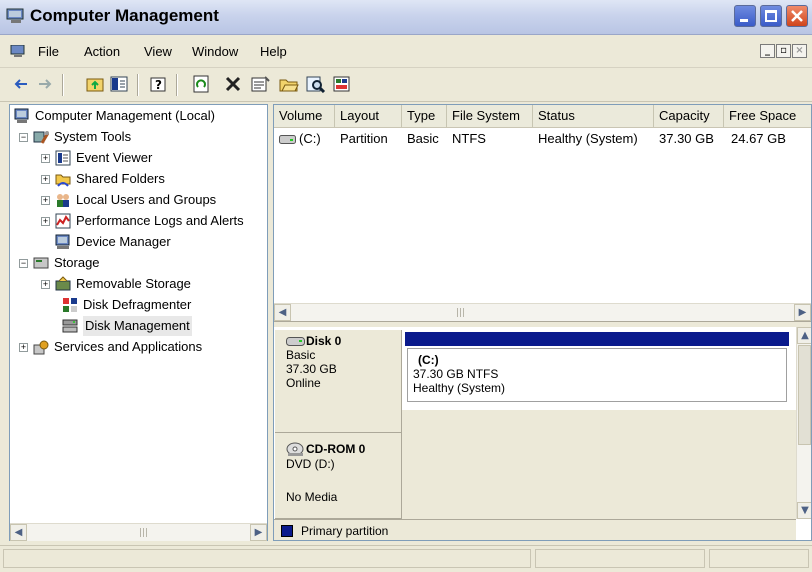 The image size is (812, 572). What do you see at coordinates (142, 221) in the screenshot?
I see `tree-item-performance-logs: + Performance Logs and Alerts` at bounding box center [142, 221].